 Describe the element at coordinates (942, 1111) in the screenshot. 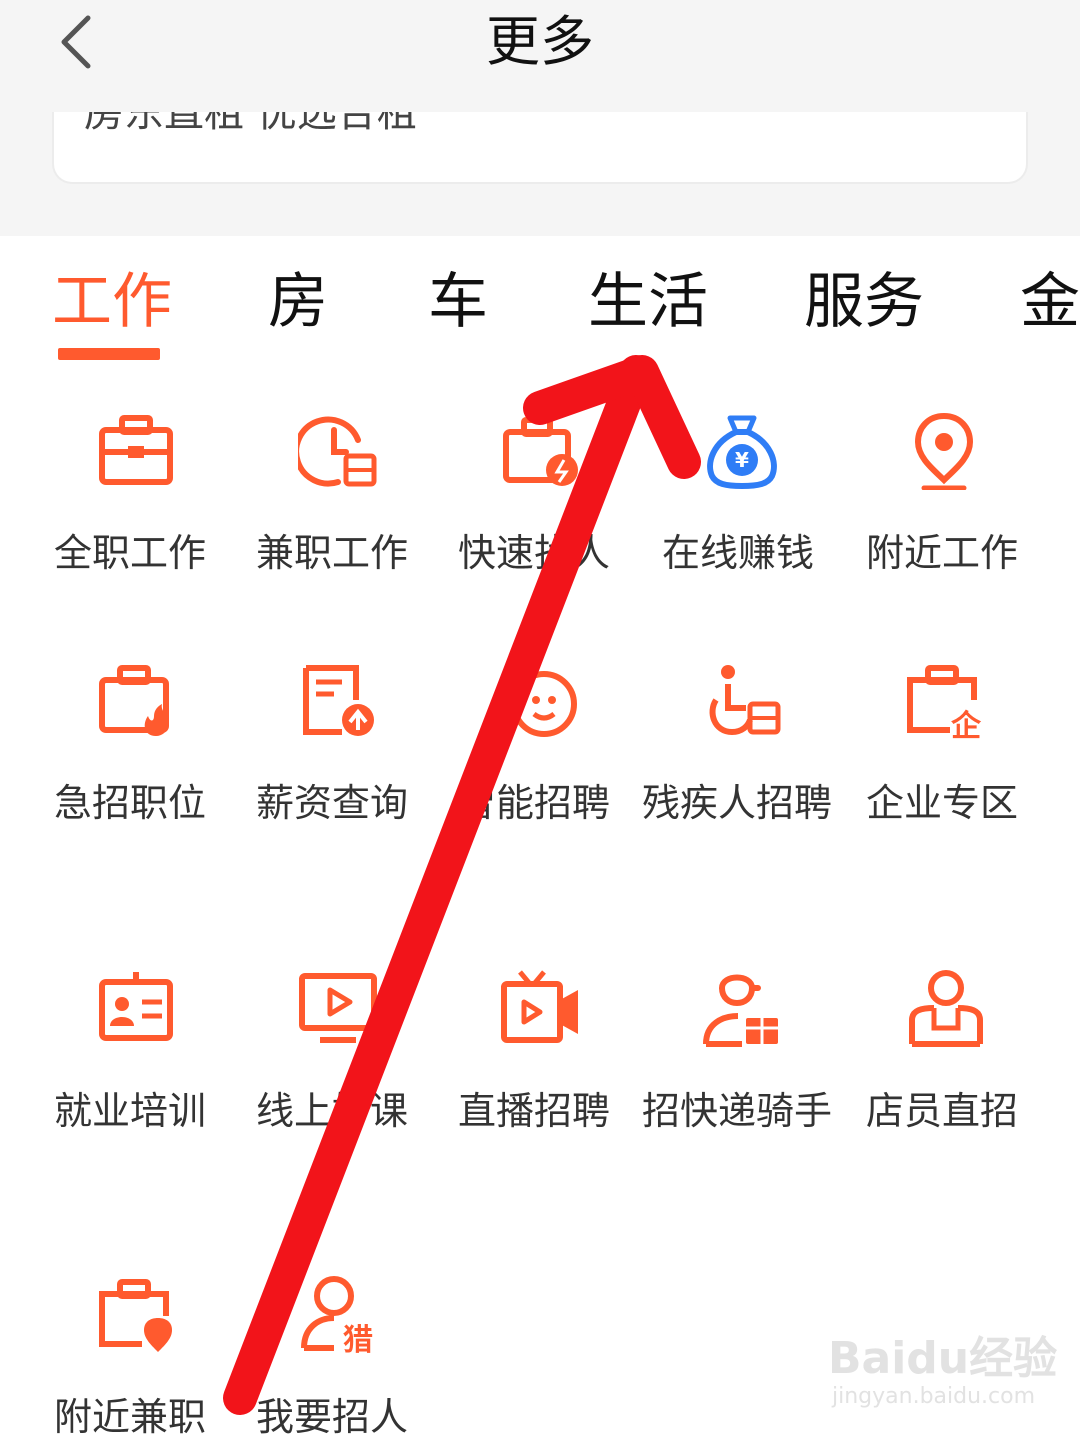

I see `grid-label: 店员直招` at that location.